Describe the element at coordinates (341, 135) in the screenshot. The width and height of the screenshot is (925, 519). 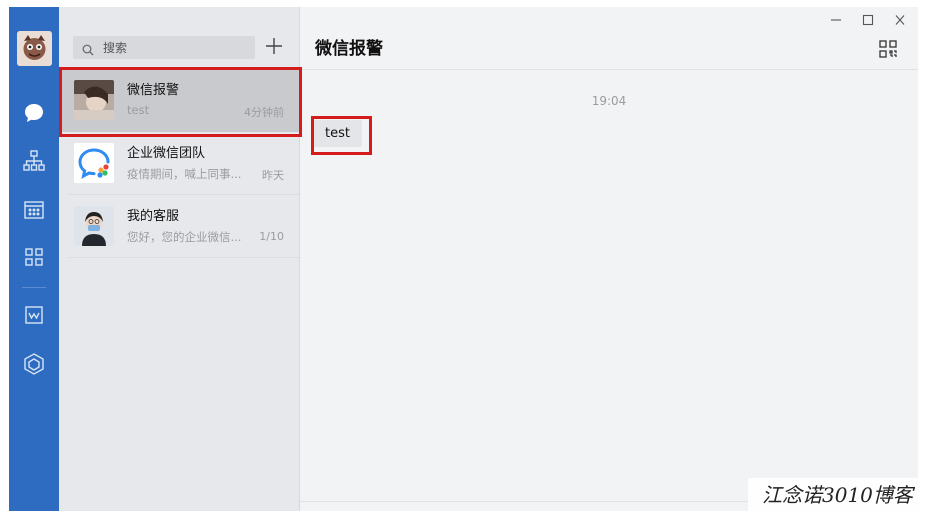
I see `highlight-box-message` at that location.